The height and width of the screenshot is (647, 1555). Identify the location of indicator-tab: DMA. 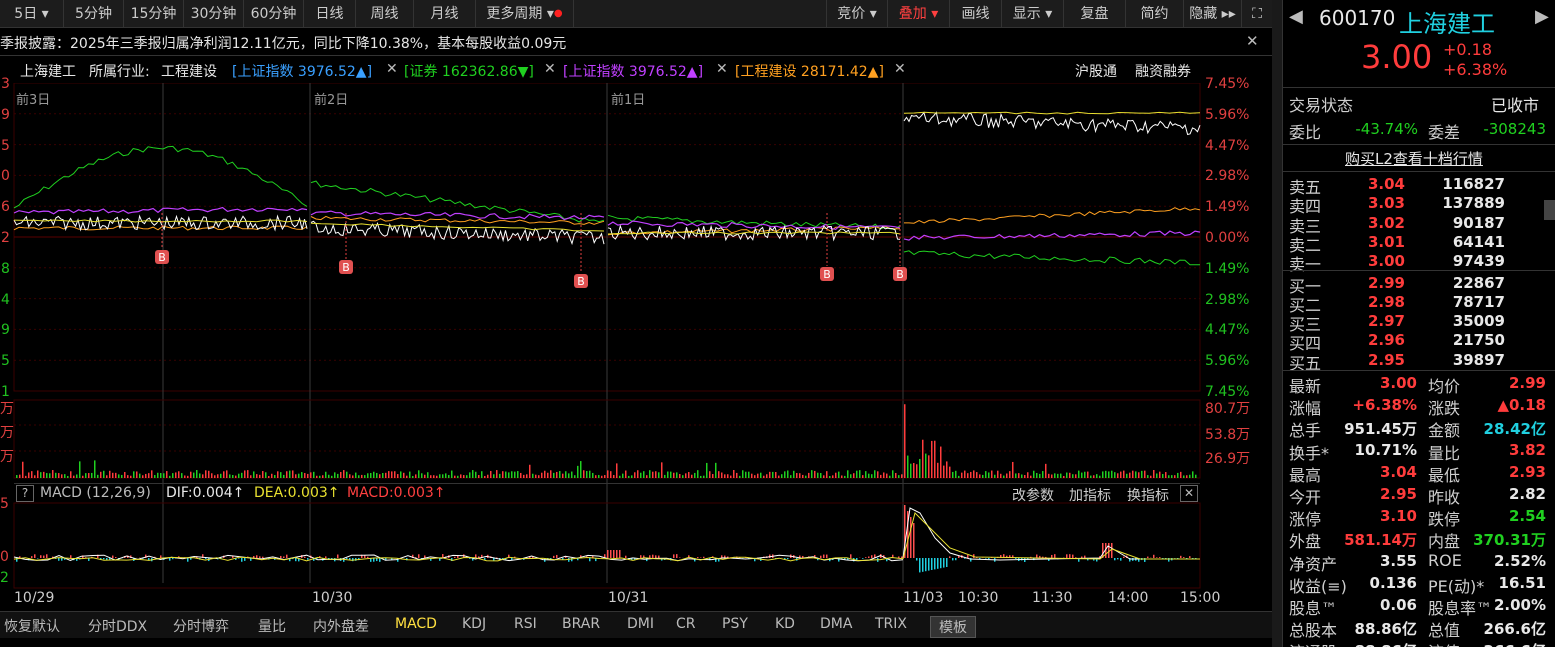
(836, 624).